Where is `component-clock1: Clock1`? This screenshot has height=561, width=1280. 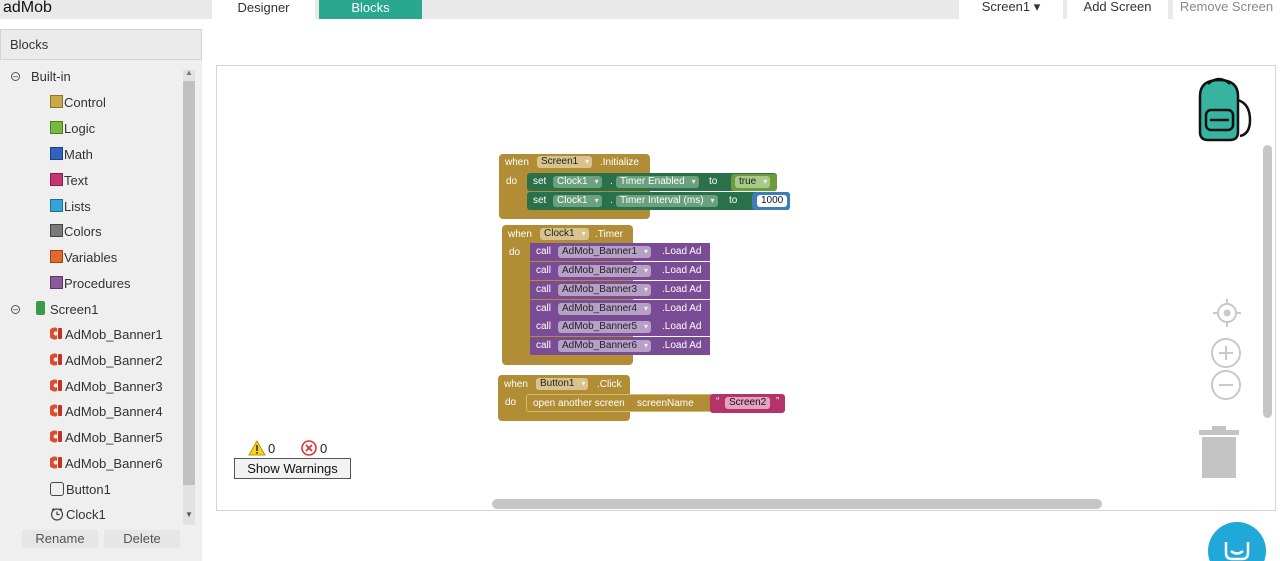 component-clock1: Clock1 is located at coordinates (78, 514).